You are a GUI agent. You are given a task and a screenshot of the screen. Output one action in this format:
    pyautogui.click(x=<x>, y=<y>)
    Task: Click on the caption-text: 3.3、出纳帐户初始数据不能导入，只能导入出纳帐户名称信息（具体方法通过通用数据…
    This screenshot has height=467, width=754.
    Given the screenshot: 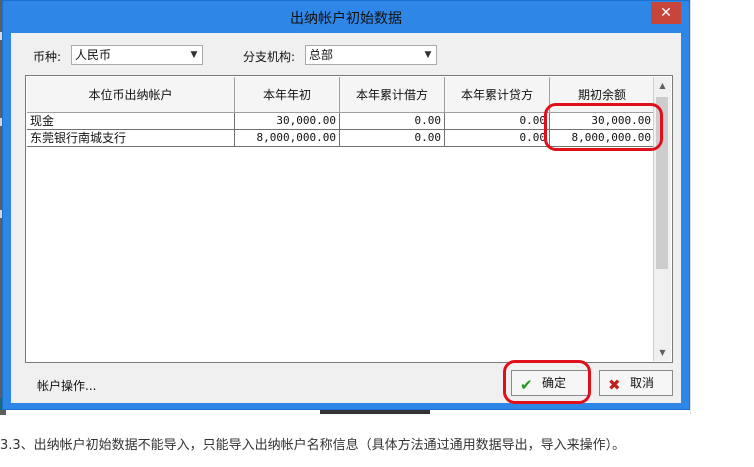 What is the action you would take?
    pyautogui.click(x=313, y=445)
    